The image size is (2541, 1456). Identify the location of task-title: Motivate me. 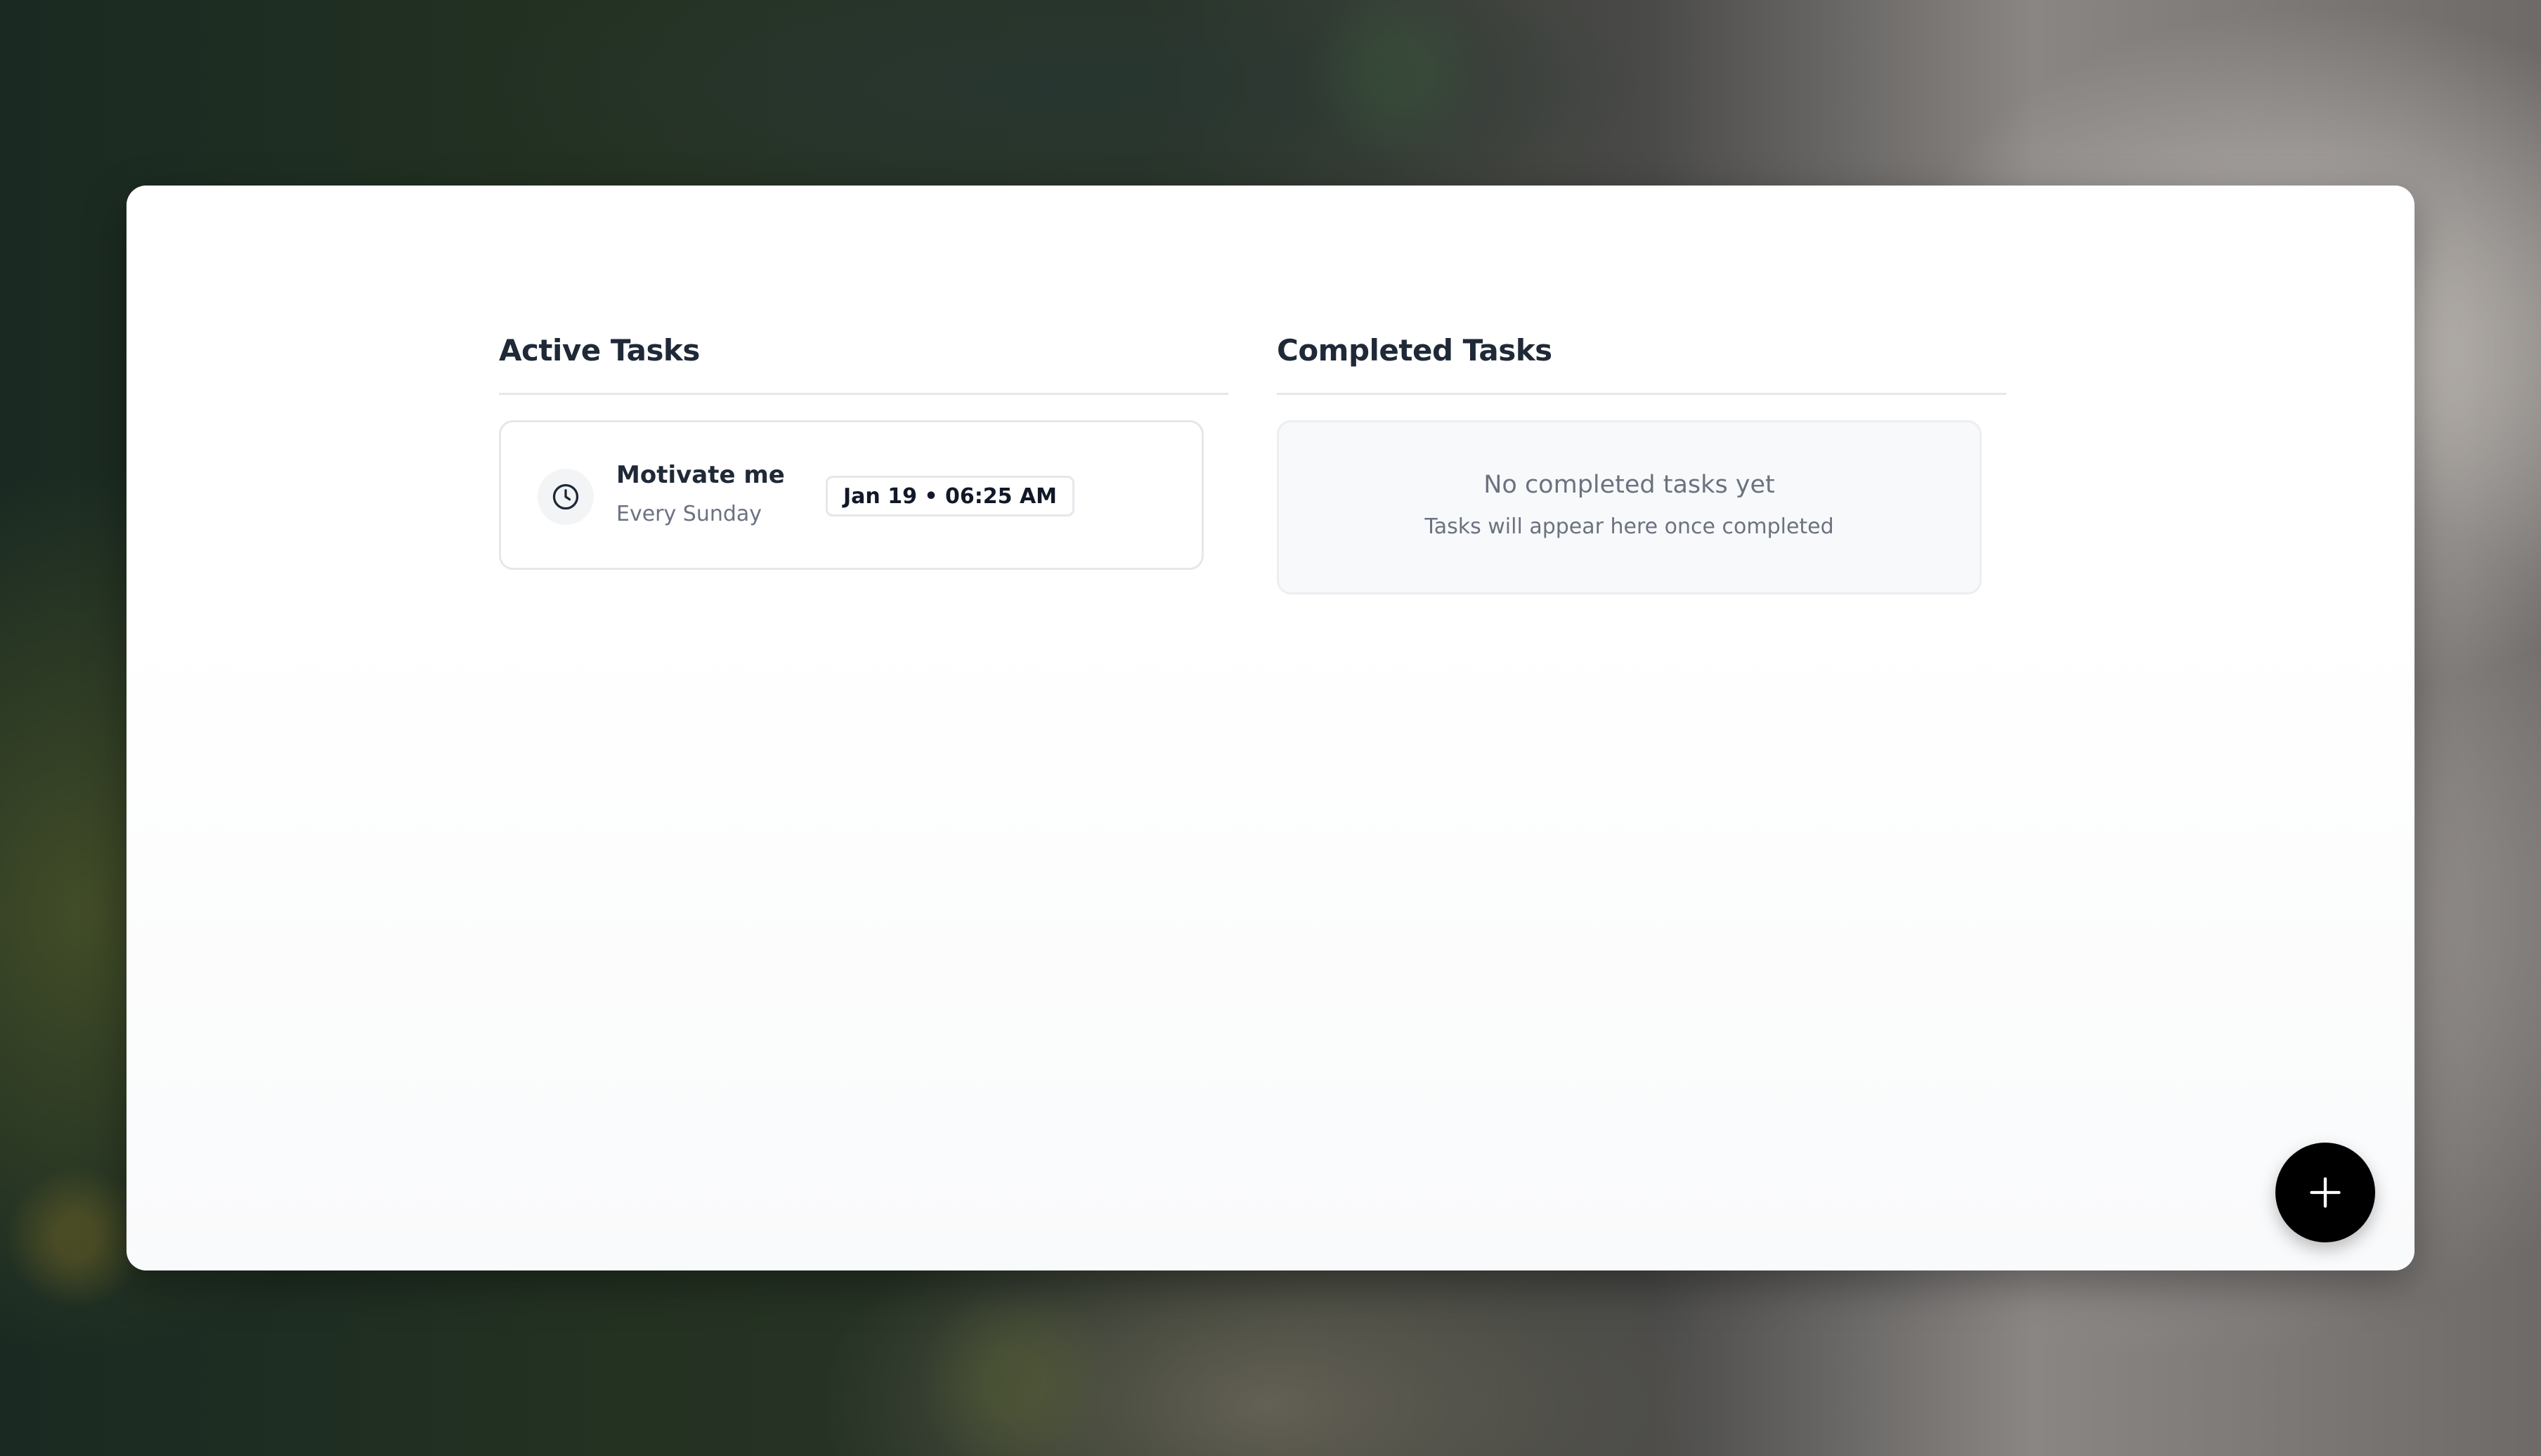
(700, 475).